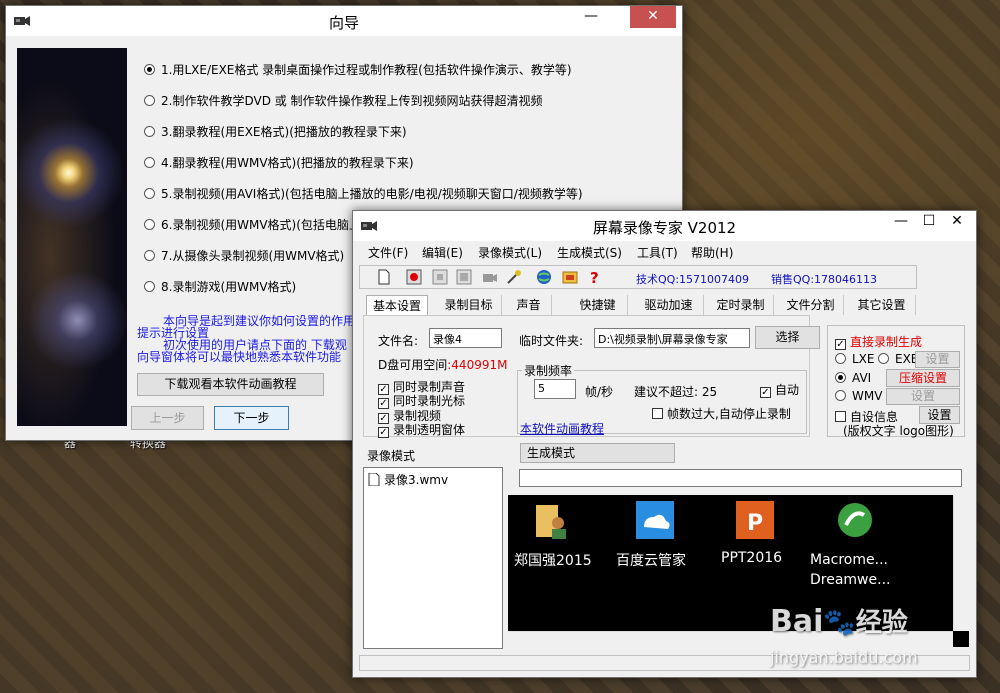  I want to click on prev-step-button: 上一步, so click(167, 418).